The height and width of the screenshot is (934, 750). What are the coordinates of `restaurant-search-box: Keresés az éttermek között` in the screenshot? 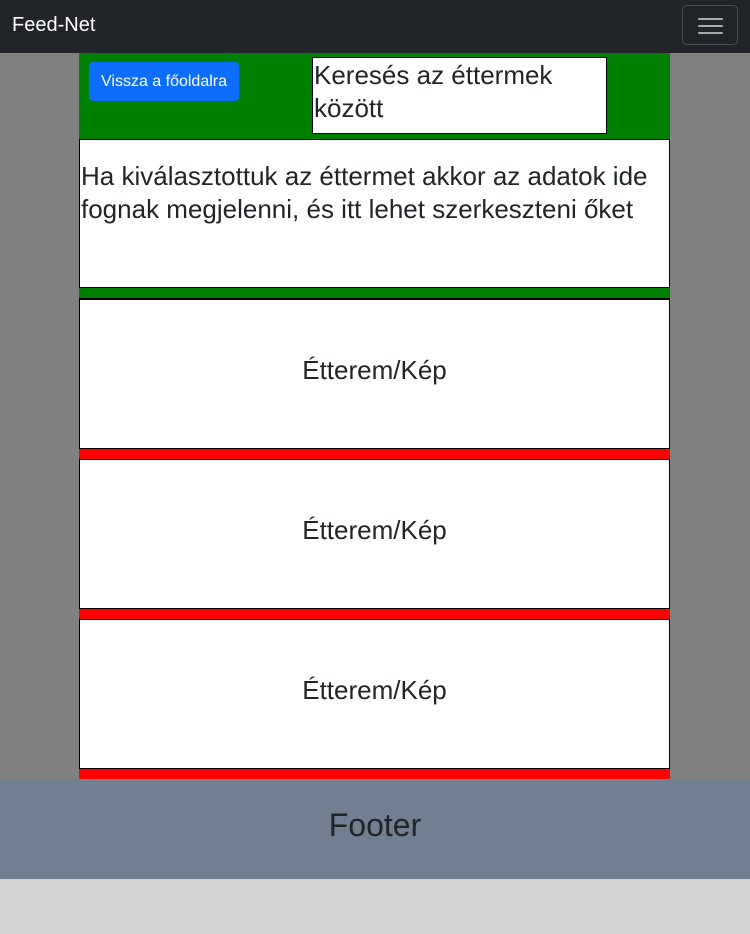 It's located at (459, 95).